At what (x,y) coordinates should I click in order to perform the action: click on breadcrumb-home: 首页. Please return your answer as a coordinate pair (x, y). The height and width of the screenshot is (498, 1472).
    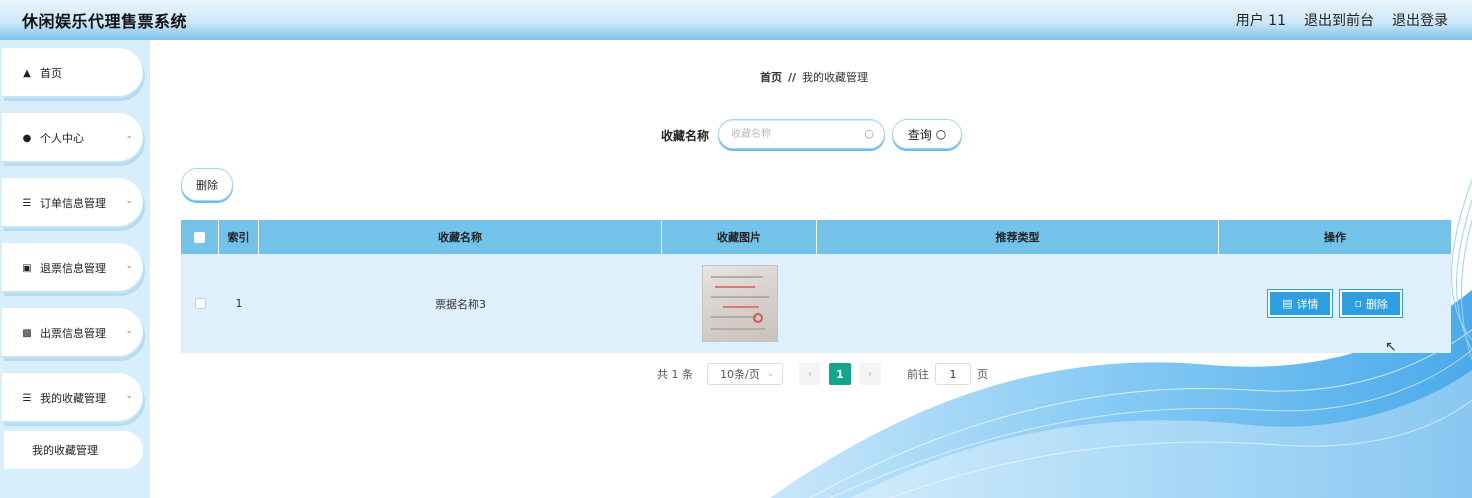
    Looking at the image, I should click on (771, 77).